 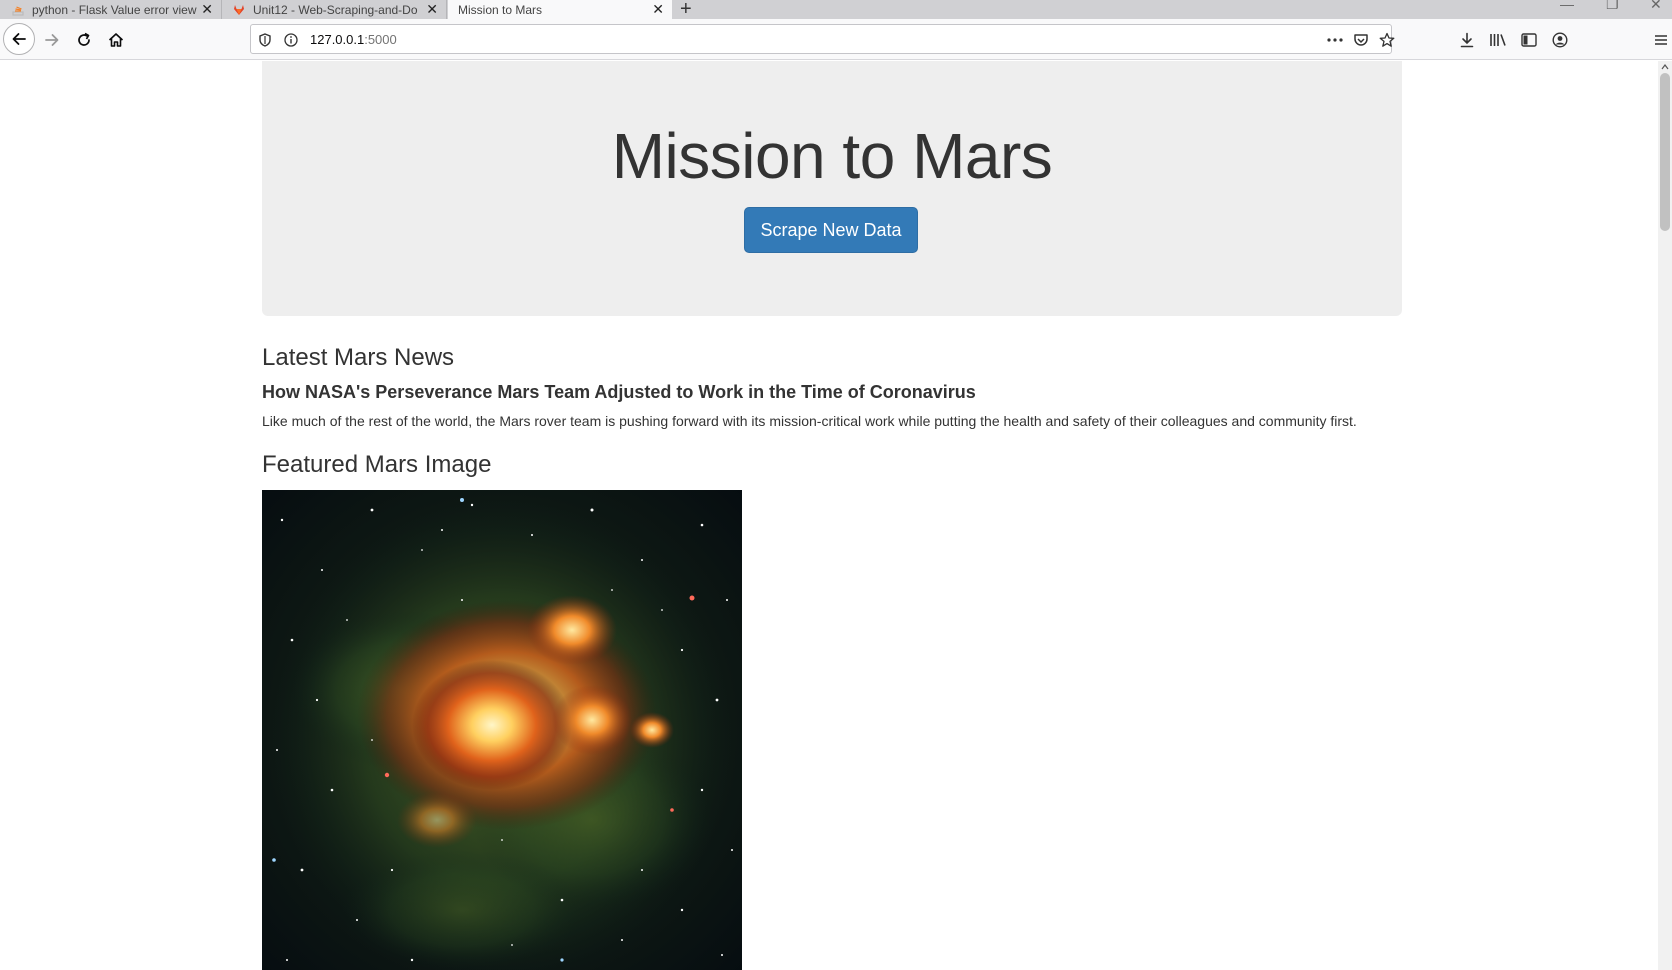 I want to click on back-arrow-icon, so click(x=19, y=39).